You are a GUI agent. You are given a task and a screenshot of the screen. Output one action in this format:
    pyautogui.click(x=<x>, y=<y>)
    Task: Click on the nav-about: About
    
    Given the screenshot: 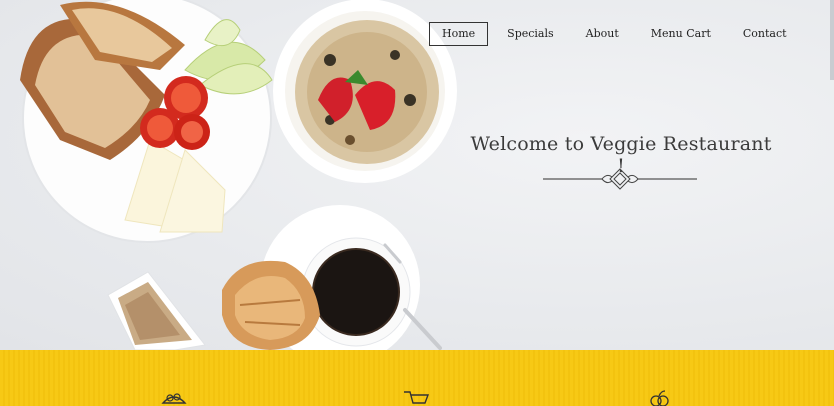 What is the action you would take?
    pyautogui.click(x=602, y=34)
    